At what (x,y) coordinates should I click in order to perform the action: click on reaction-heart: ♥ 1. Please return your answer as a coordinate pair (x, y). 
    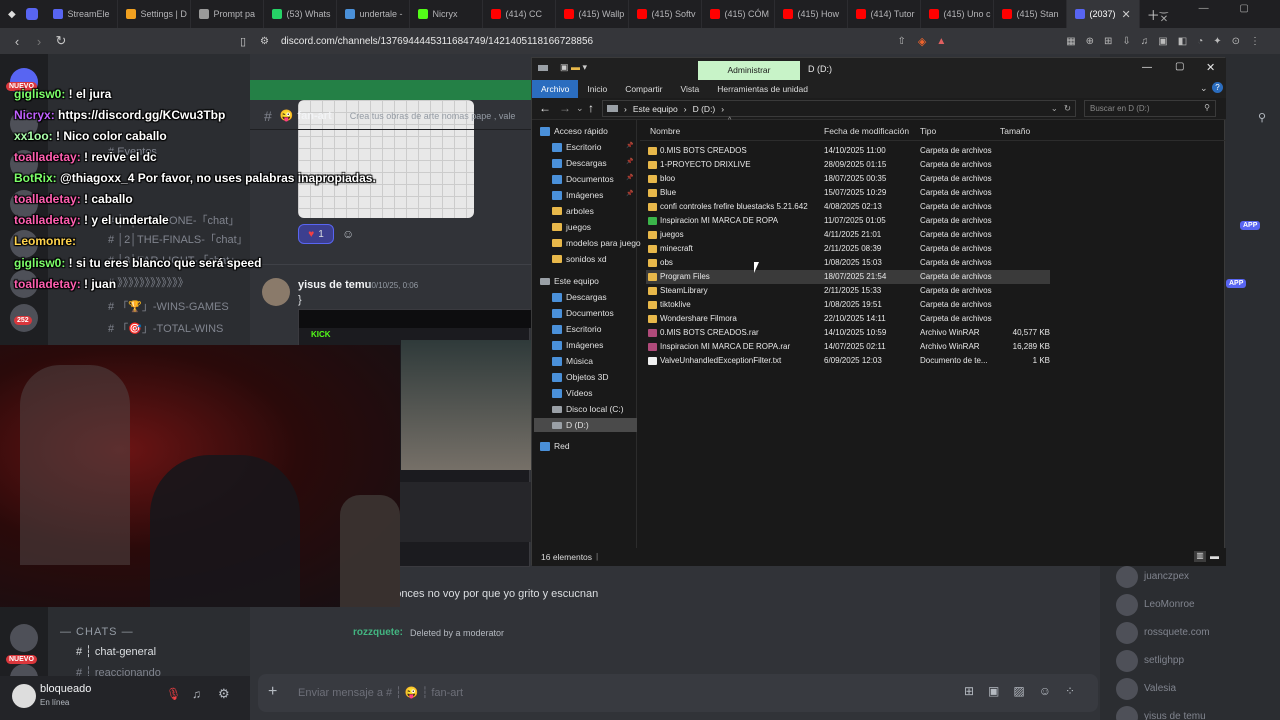
    Looking at the image, I should click on (316, 234).